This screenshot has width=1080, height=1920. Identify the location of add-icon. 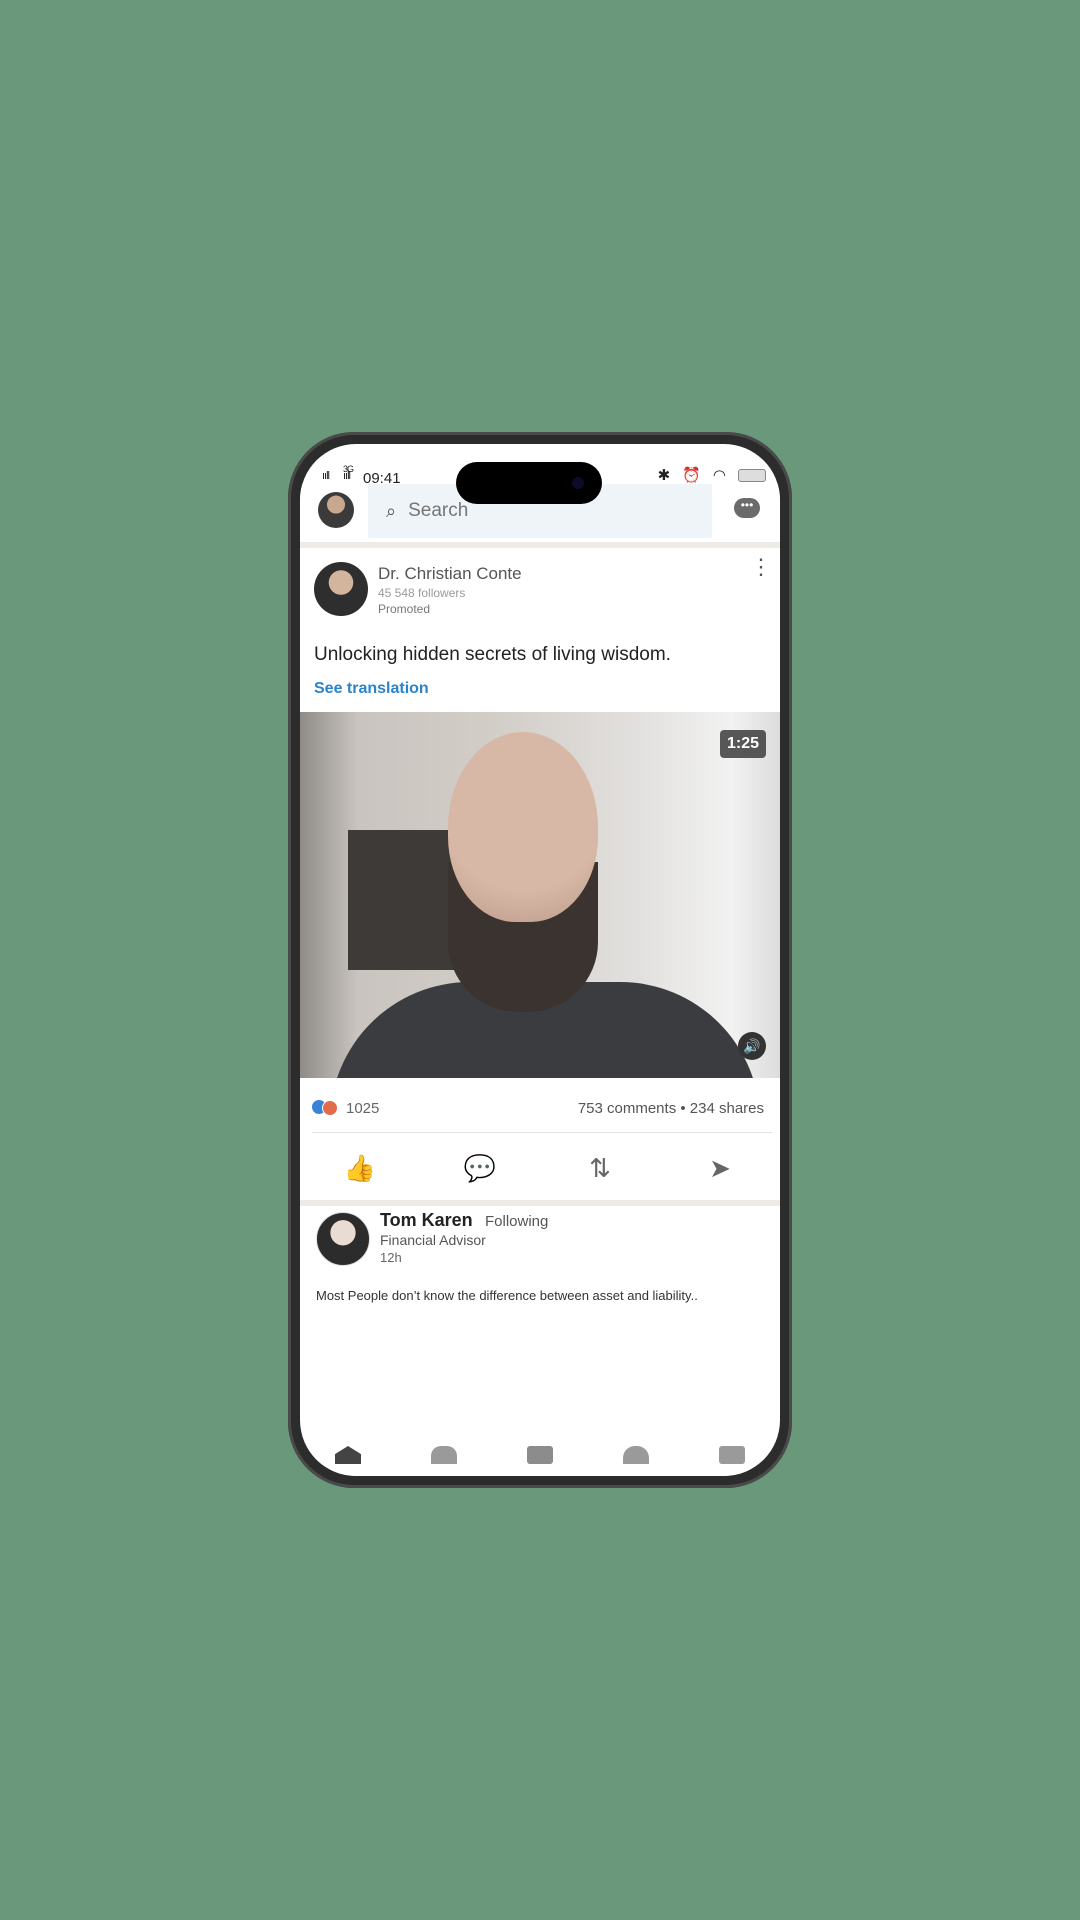
(540, 1455).